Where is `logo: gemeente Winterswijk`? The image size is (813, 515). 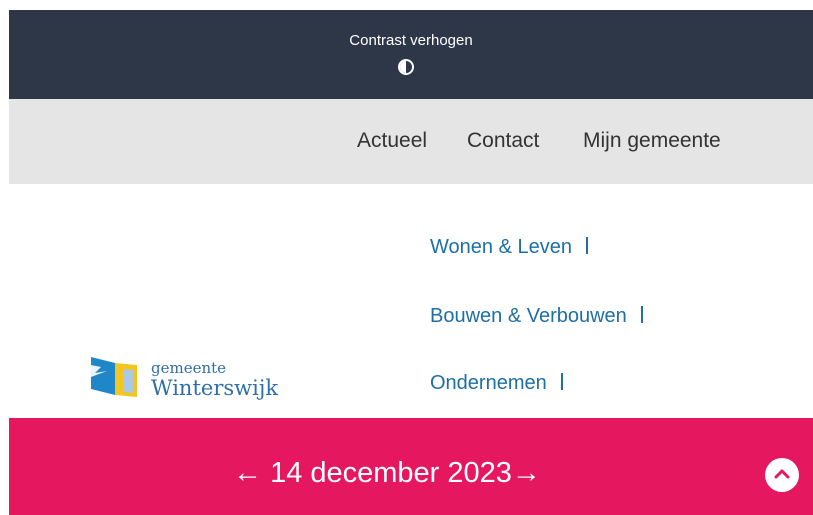 logo: gemeente Winterswijk is located at coordinates (199, 385).